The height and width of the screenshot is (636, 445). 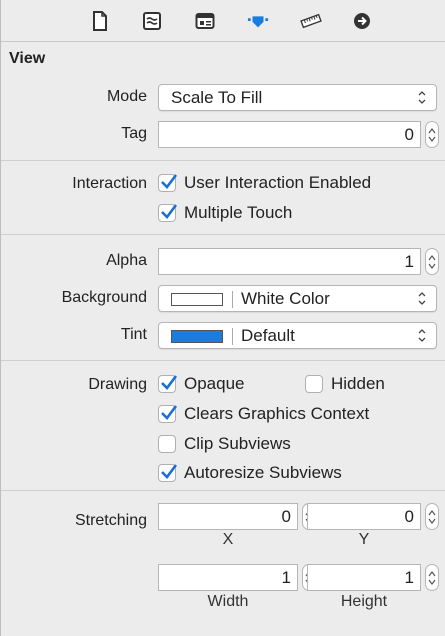 I want to click on multiple-touch-checkbox: Multiple Touch, so click(x=225, y=213).